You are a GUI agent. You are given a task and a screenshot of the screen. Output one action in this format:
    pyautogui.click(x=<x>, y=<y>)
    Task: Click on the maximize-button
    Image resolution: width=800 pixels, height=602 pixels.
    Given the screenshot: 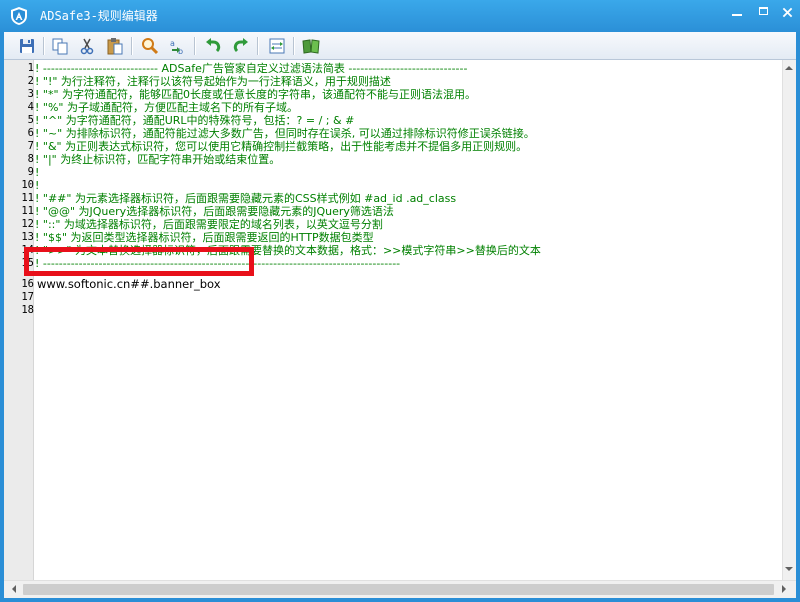 What is the action you would take?
    pyautogui.click(x=763, y=12)
    